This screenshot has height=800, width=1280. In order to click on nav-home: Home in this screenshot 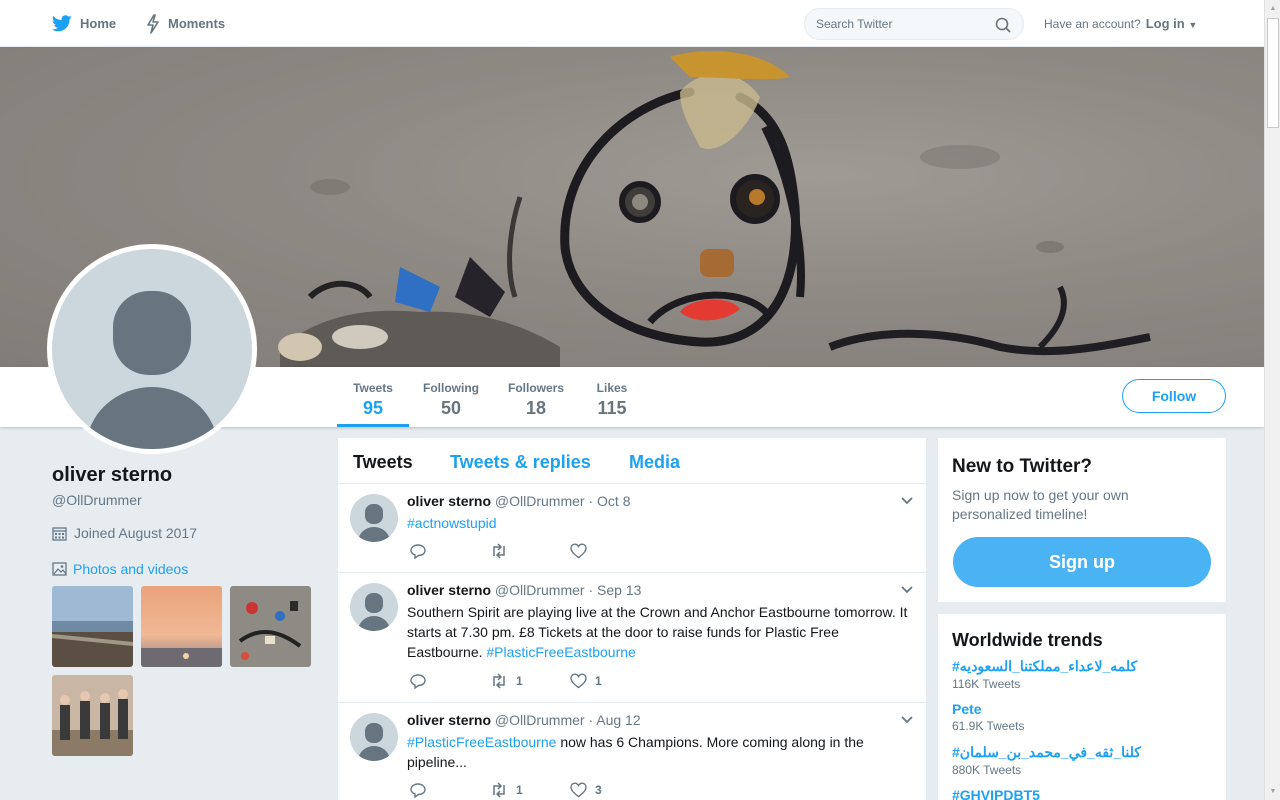, I will do `click(84, 23)`.